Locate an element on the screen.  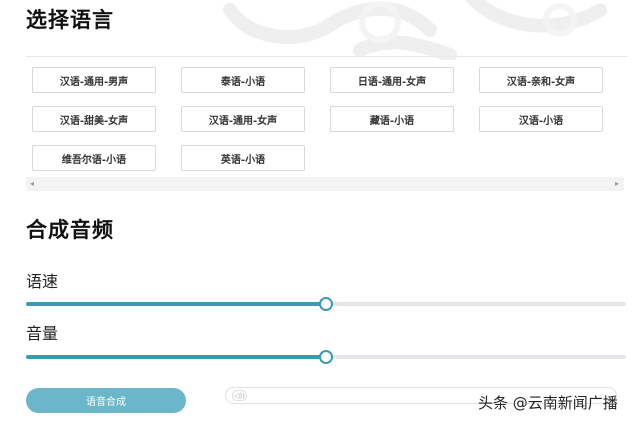
scroll-right-icon: ▸ is located at coordinates (617, 183).